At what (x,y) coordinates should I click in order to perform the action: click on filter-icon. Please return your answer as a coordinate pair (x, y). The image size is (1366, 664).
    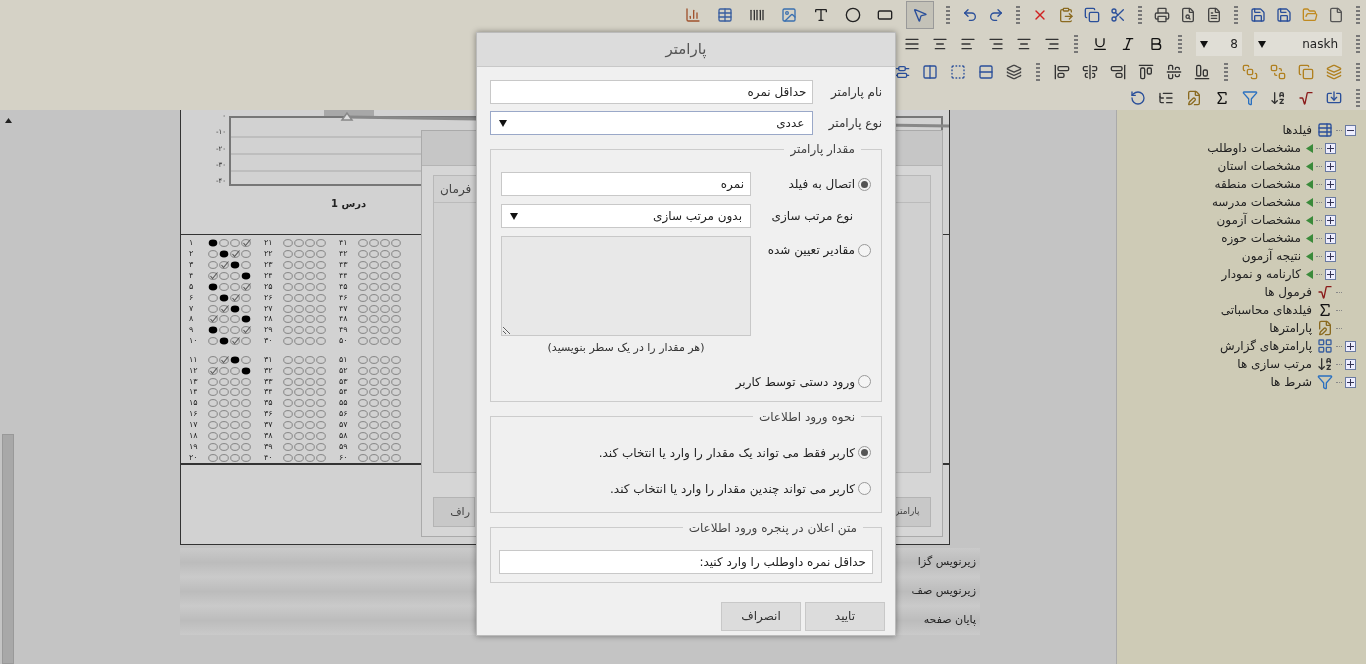
    Looking at the image, I should click on (1250, 97).